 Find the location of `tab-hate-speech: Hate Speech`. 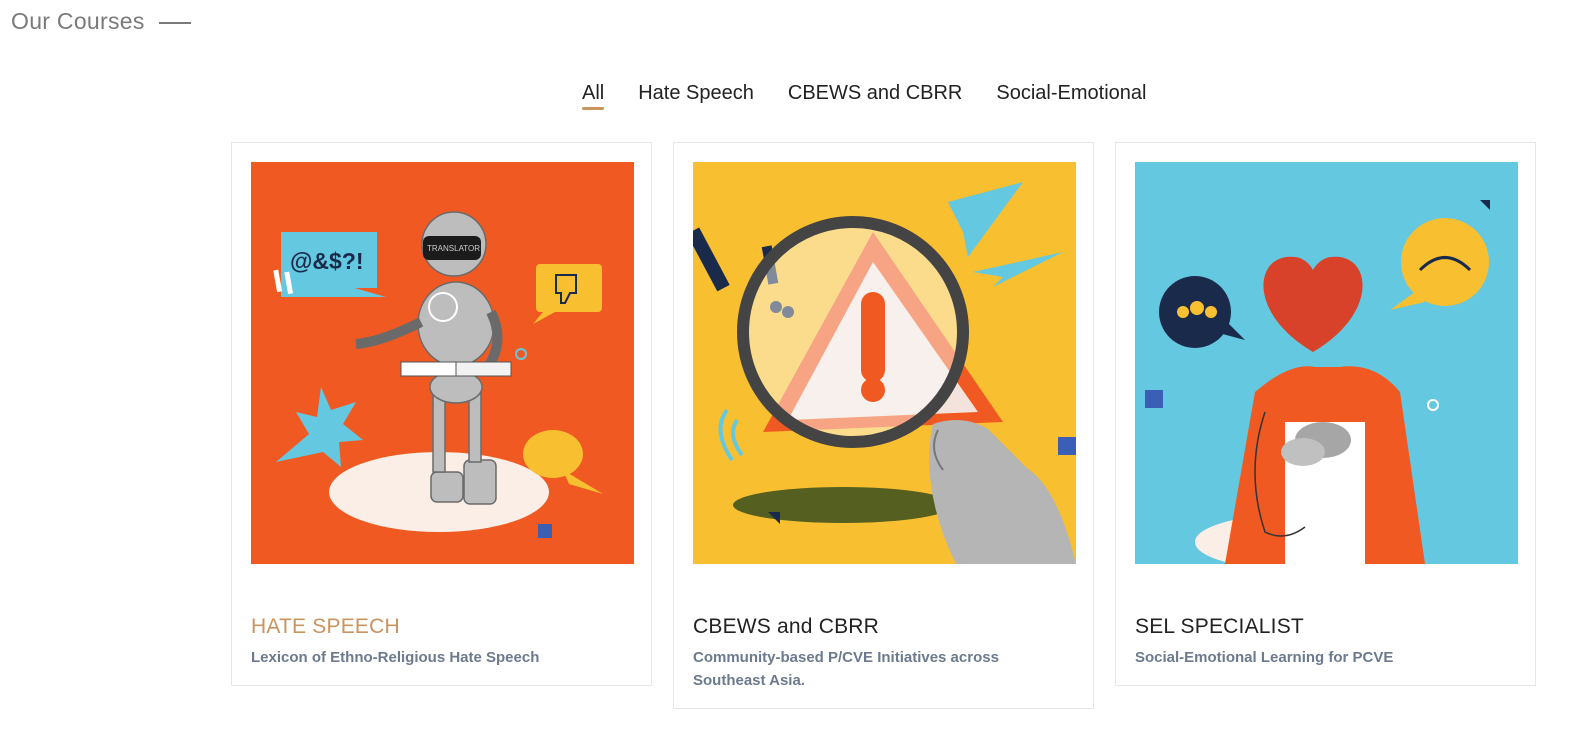

tab-hate-speech: Hate Speech is located at coordinates (696, 93).